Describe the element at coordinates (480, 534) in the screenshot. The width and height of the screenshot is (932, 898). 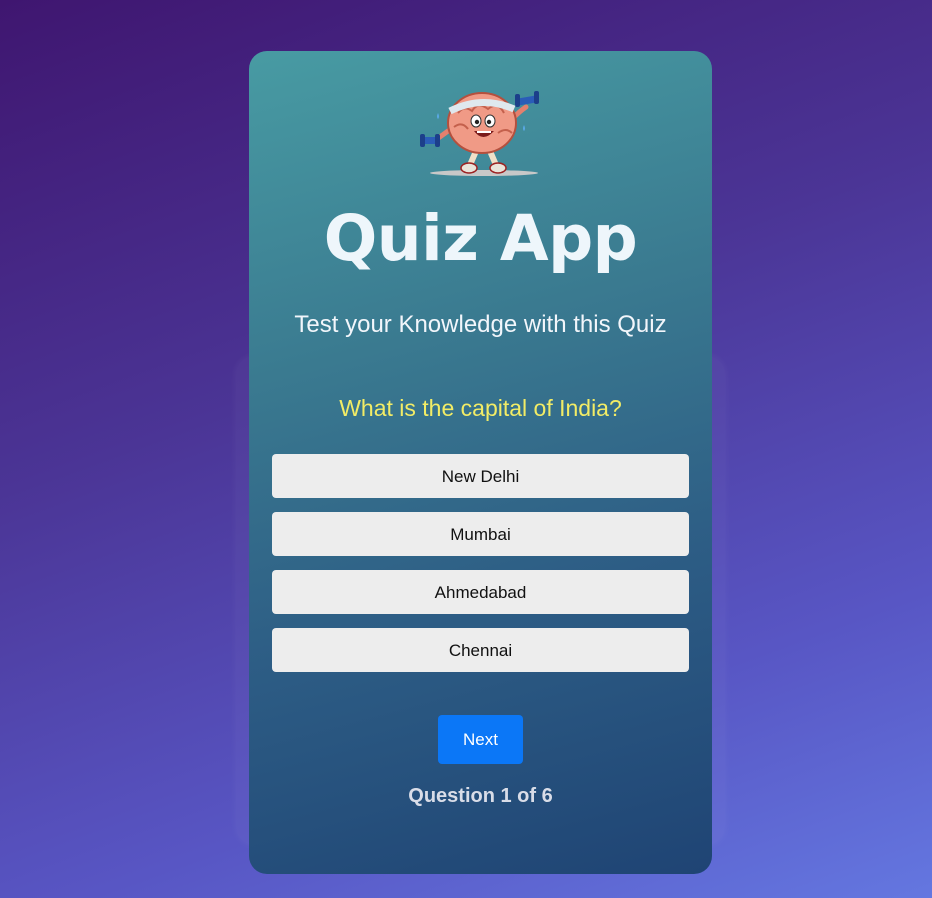
I see `answer-button-mumbai: Mumbai` at that location.